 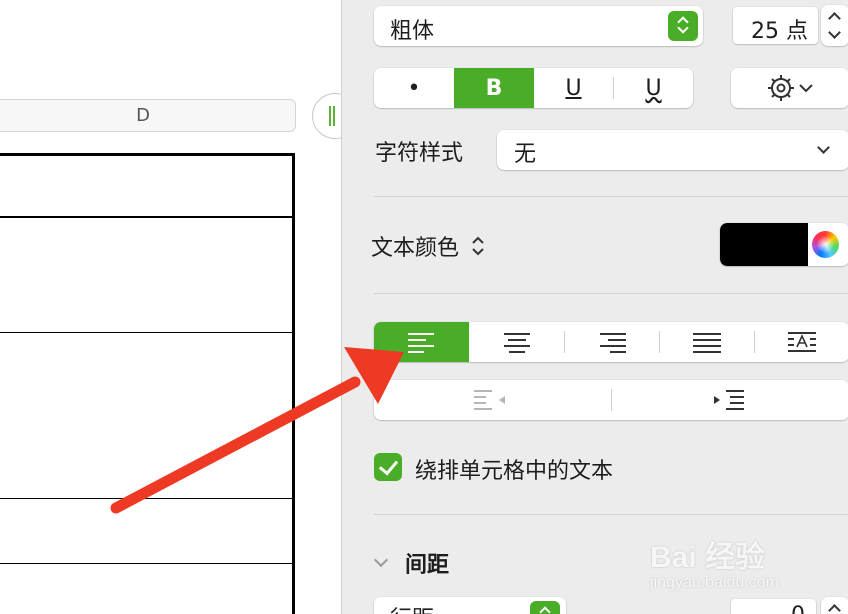 I want to click on font-style-segmented: • B U U, so click(x=533, y=88).